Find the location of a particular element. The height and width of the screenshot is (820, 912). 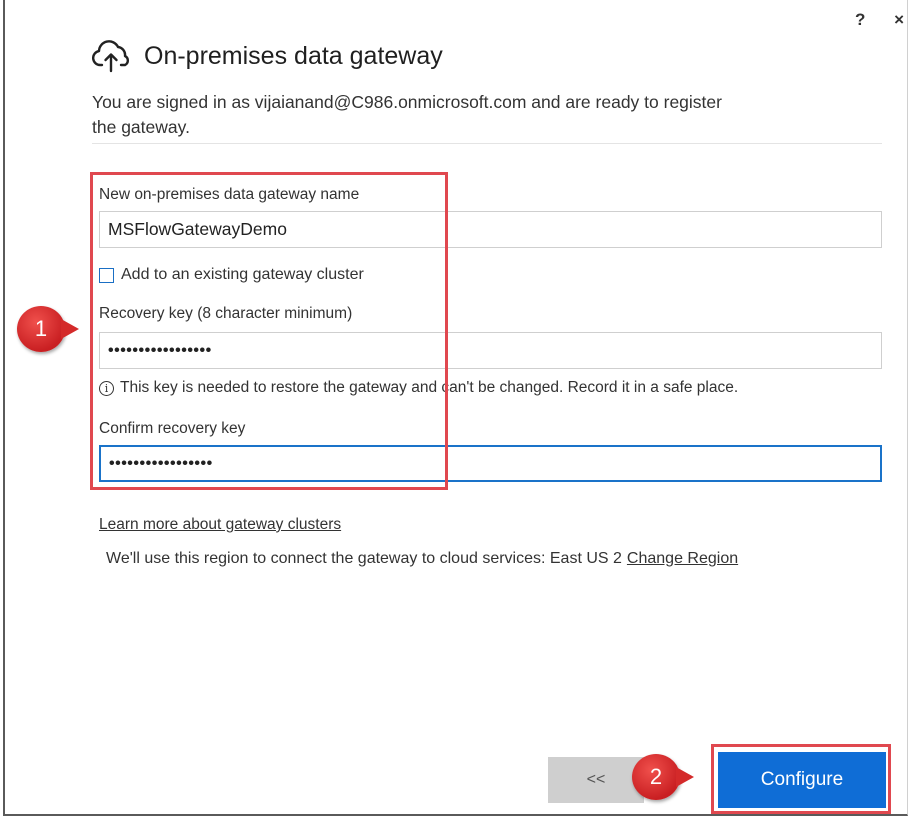

header-divider is located at coordinates (487, 143).